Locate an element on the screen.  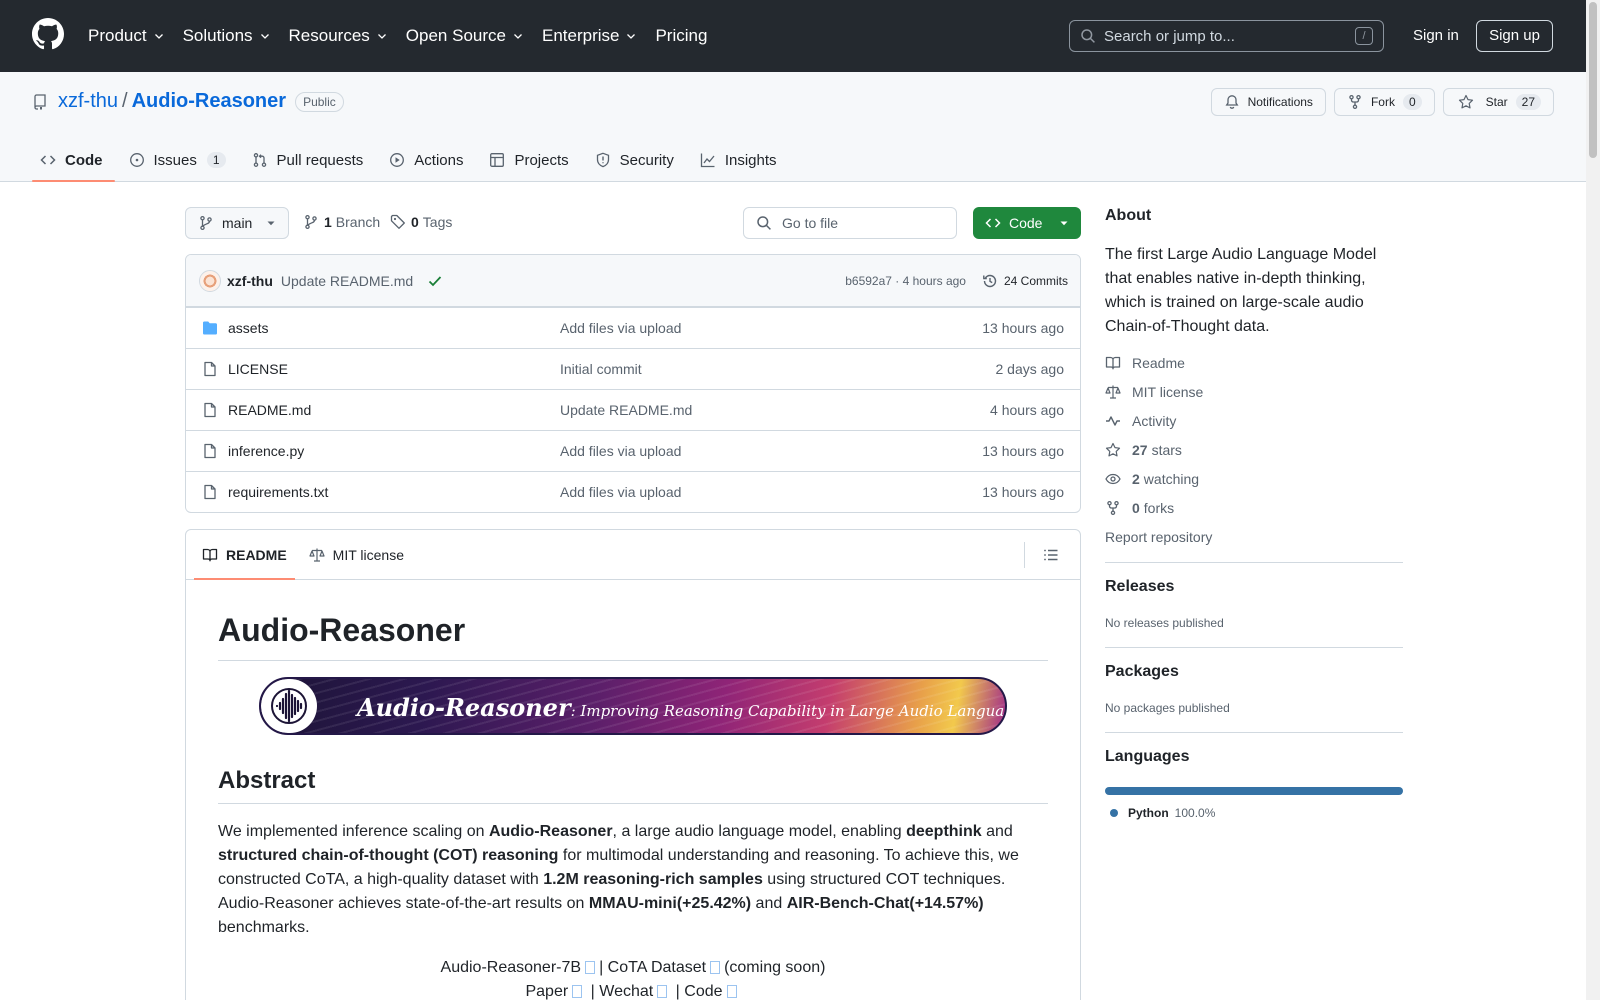
tags-link: 0 Tags is located at coordinates (421, 222).